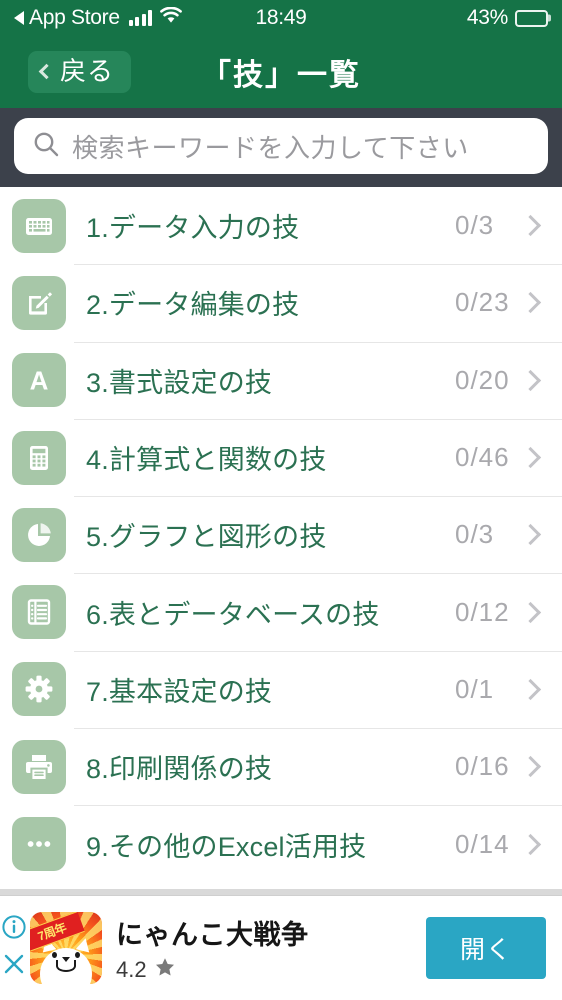  I want to click on list-item-count: 0/23, so click(482, 302).